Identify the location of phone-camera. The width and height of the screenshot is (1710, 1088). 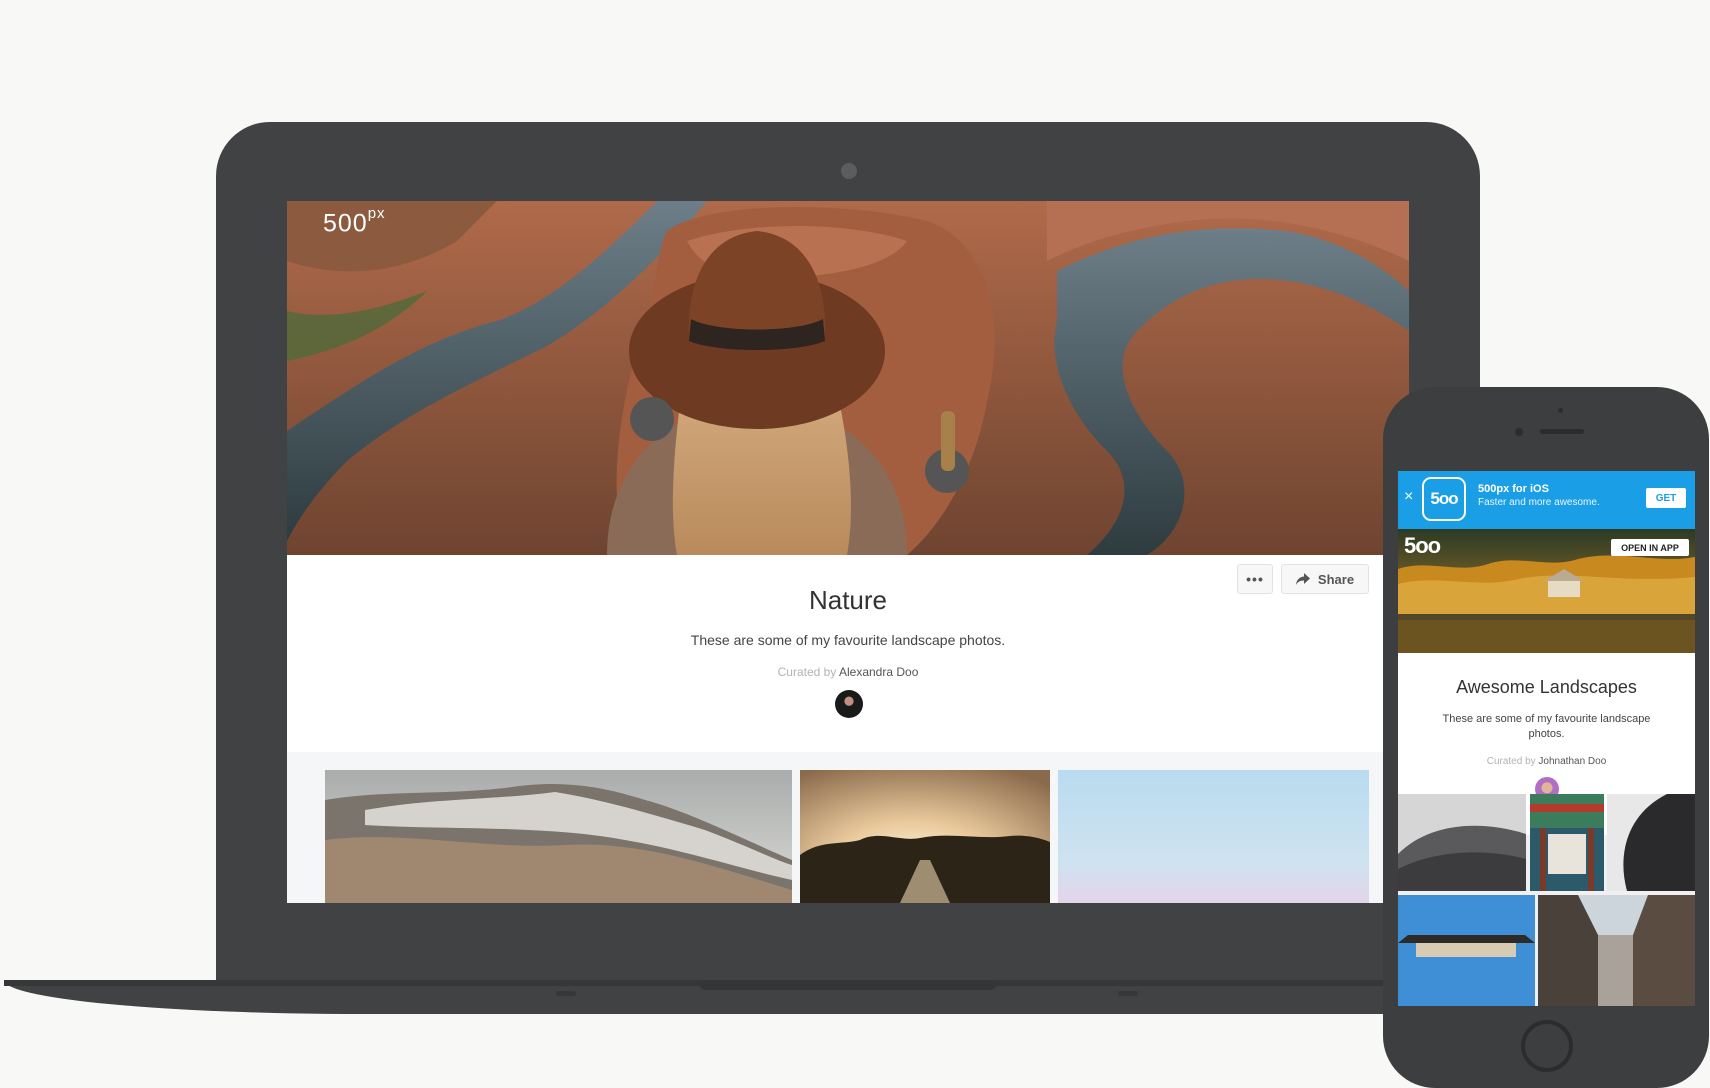
(1519, 432).